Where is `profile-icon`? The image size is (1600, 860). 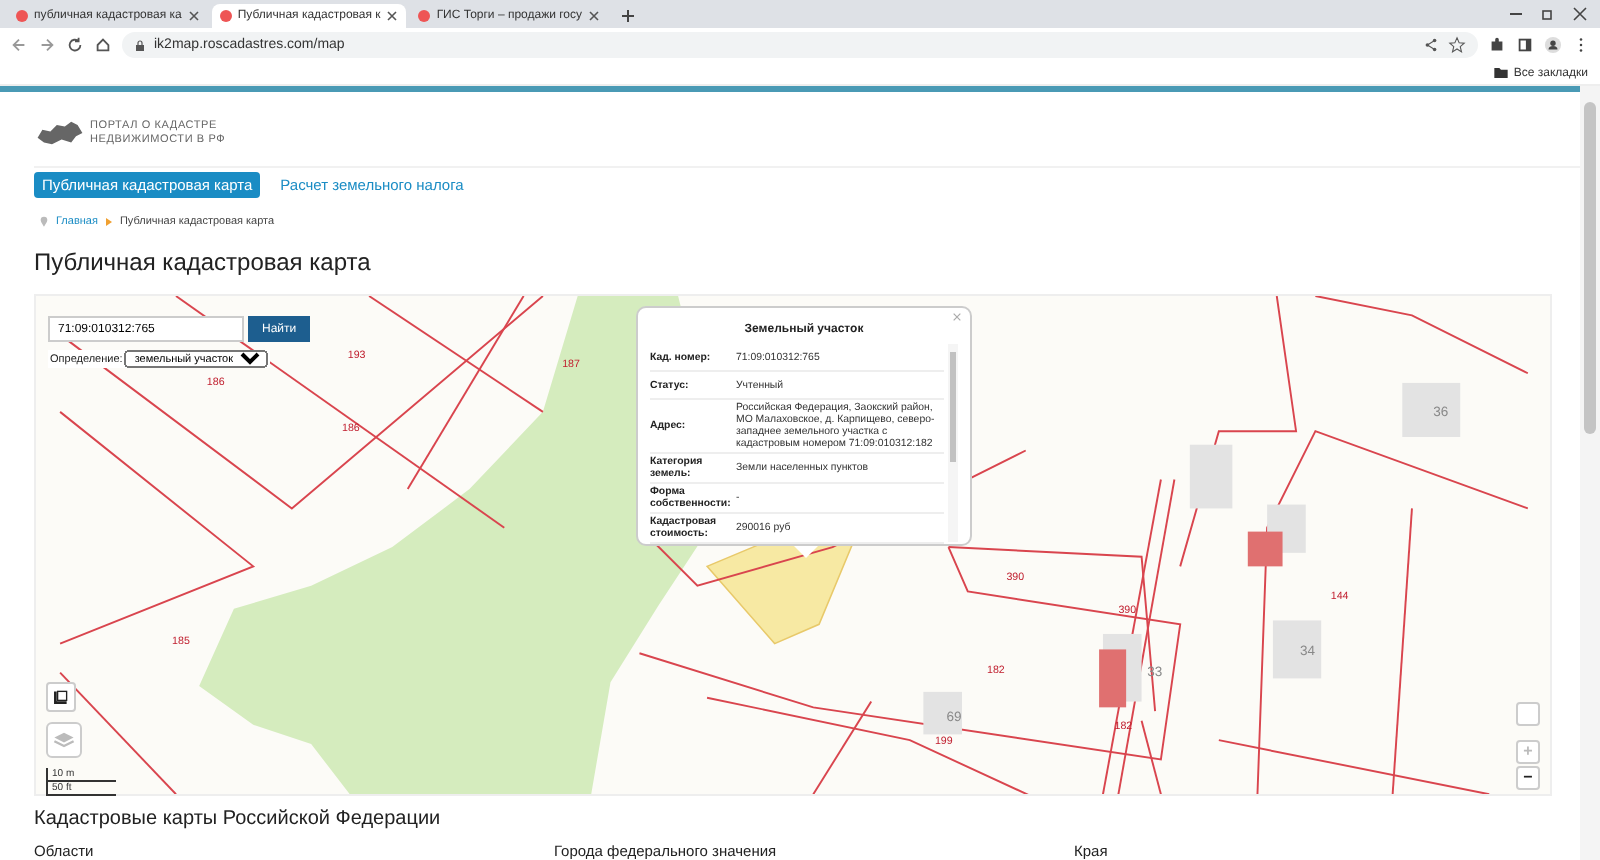
profile-icon is located at coordinates (1553, 45).